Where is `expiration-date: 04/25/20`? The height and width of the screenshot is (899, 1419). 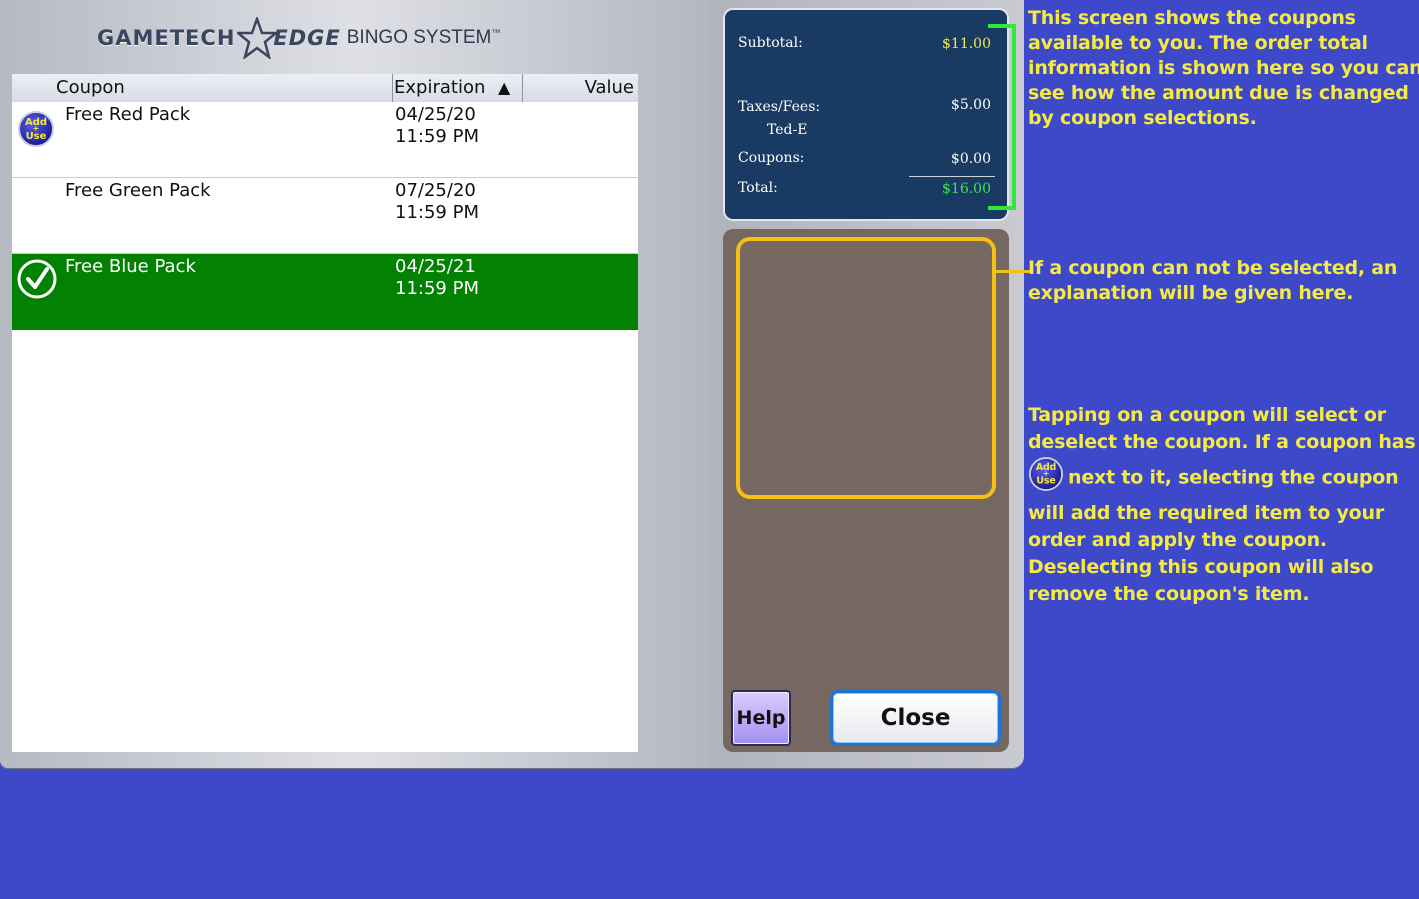
expiration-date: 04/25/20 is located at coordinates (435, 114).